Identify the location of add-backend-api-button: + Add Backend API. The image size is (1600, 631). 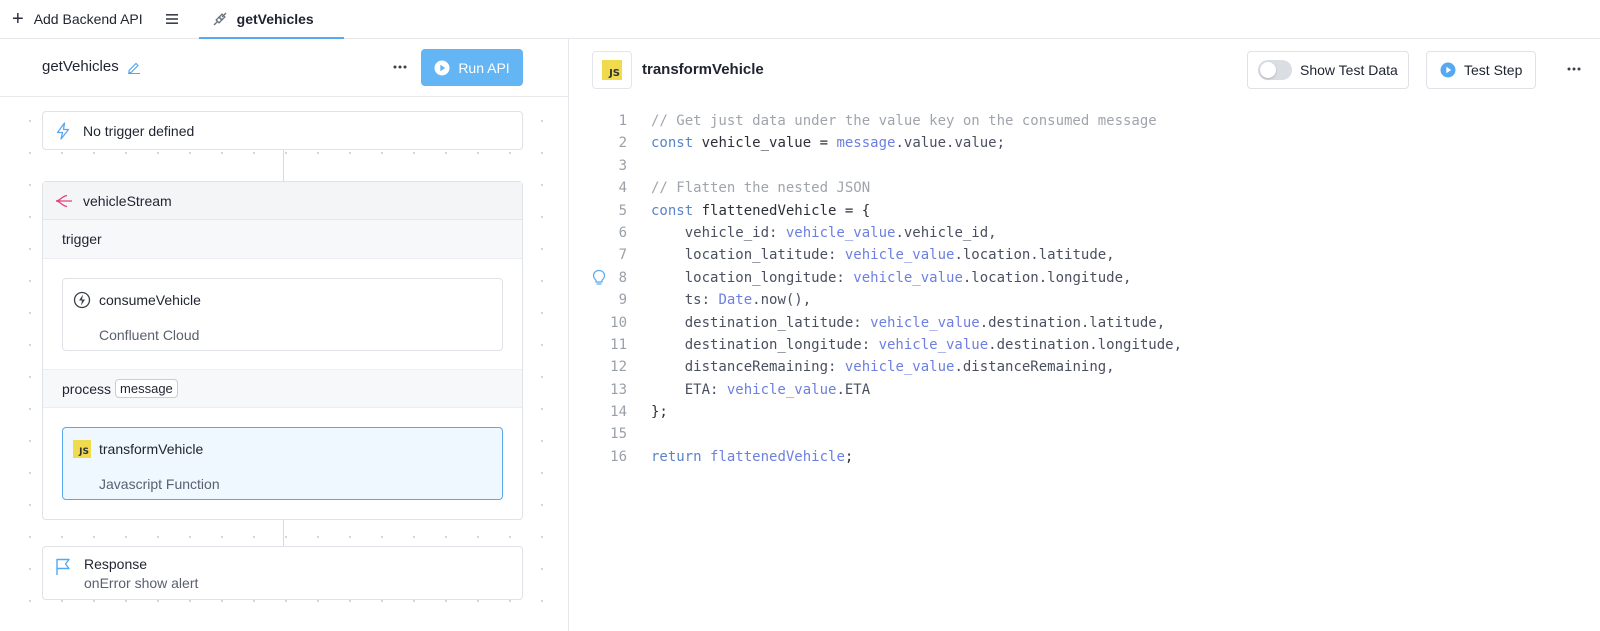
(71, 19).